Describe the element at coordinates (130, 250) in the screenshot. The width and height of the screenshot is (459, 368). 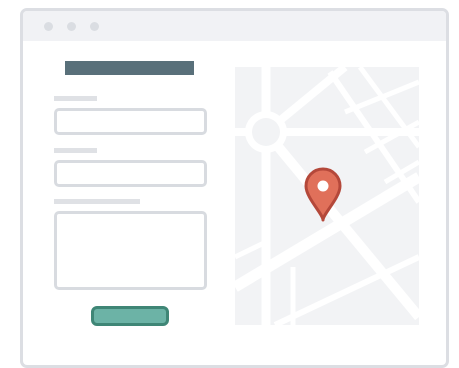
I see `message-textarea` at that location.